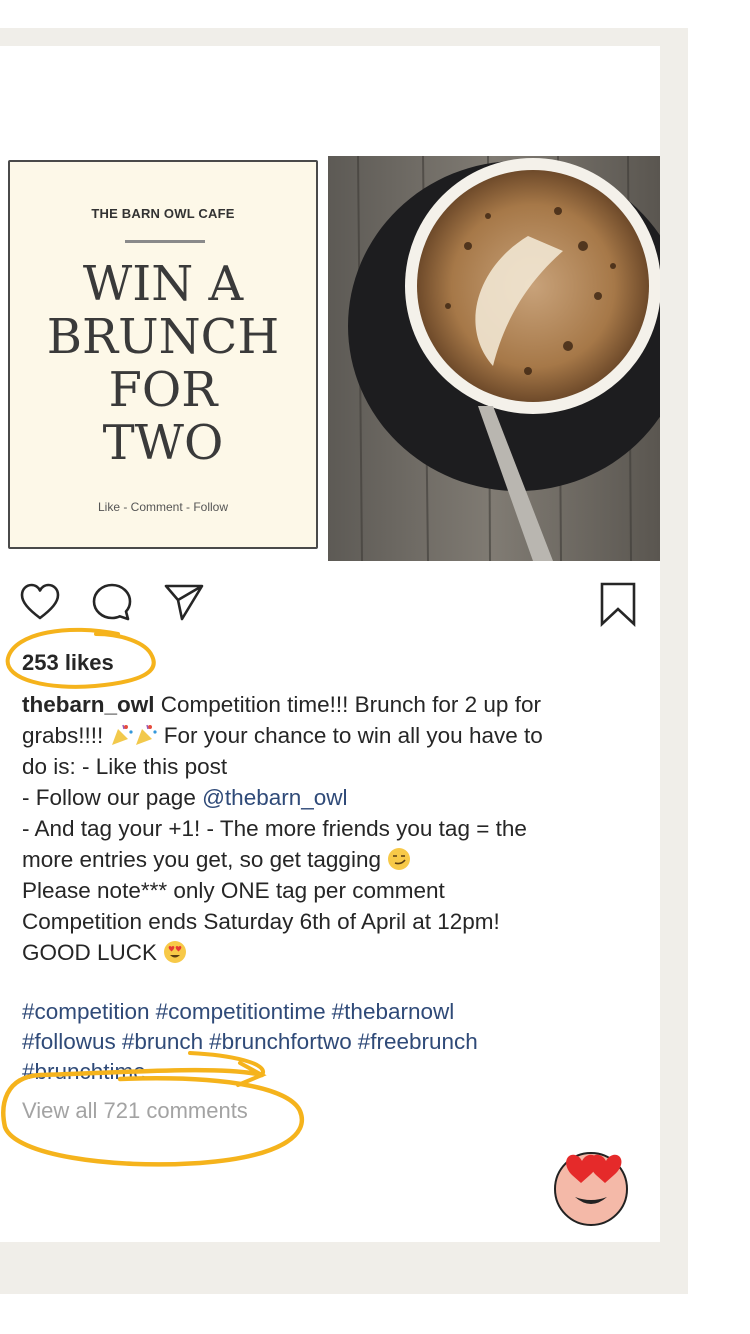 The image size is (750, 1334). Describe the element at coordinates (86, 1011) in the screenshot. I see `hashtag-link: #competition` at that location.